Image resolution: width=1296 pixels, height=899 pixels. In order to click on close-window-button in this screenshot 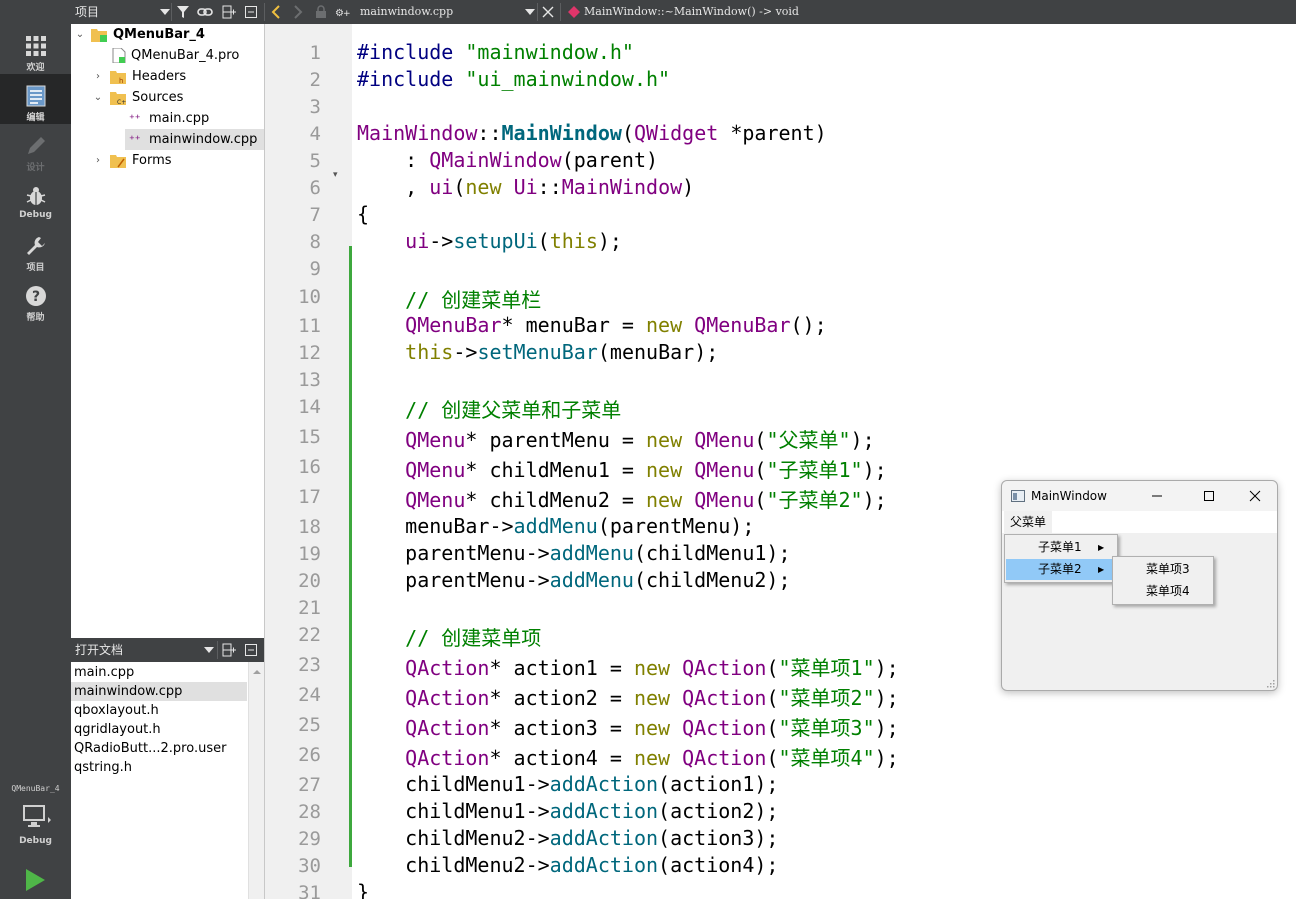, I will do `click(1255, 496)`.